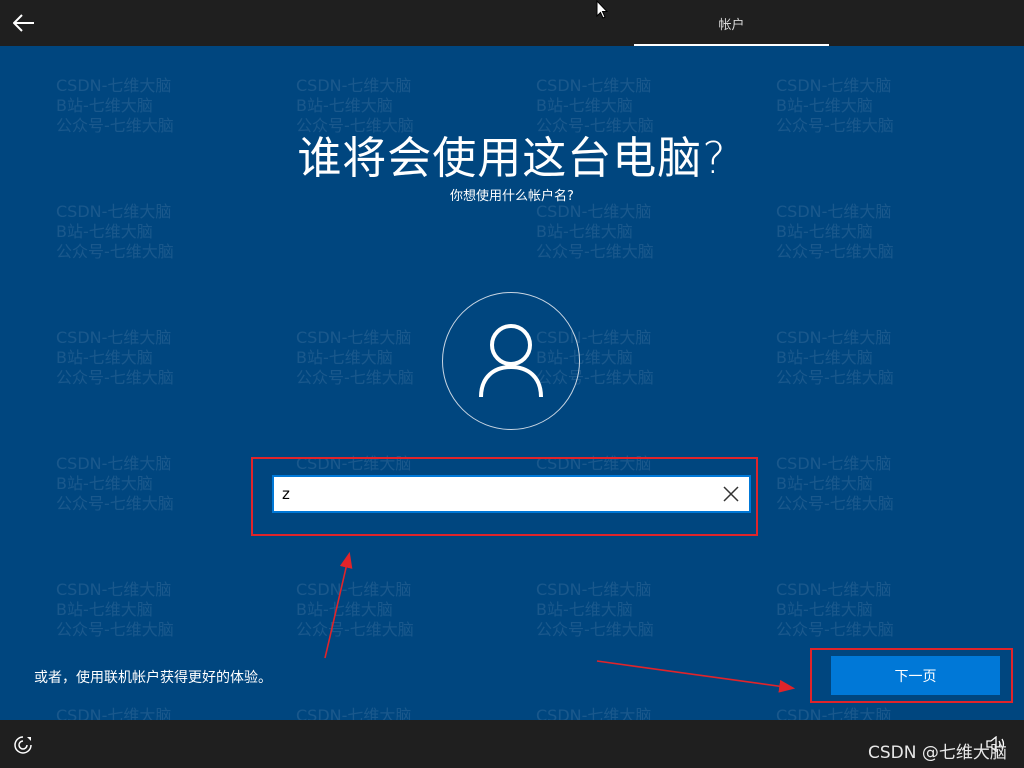 The image size is (1024, 768). Describe the element at coordinates (937, 753) in the screenshot. I see `csdn-watermark: CSDN @七维大脑` at that location.